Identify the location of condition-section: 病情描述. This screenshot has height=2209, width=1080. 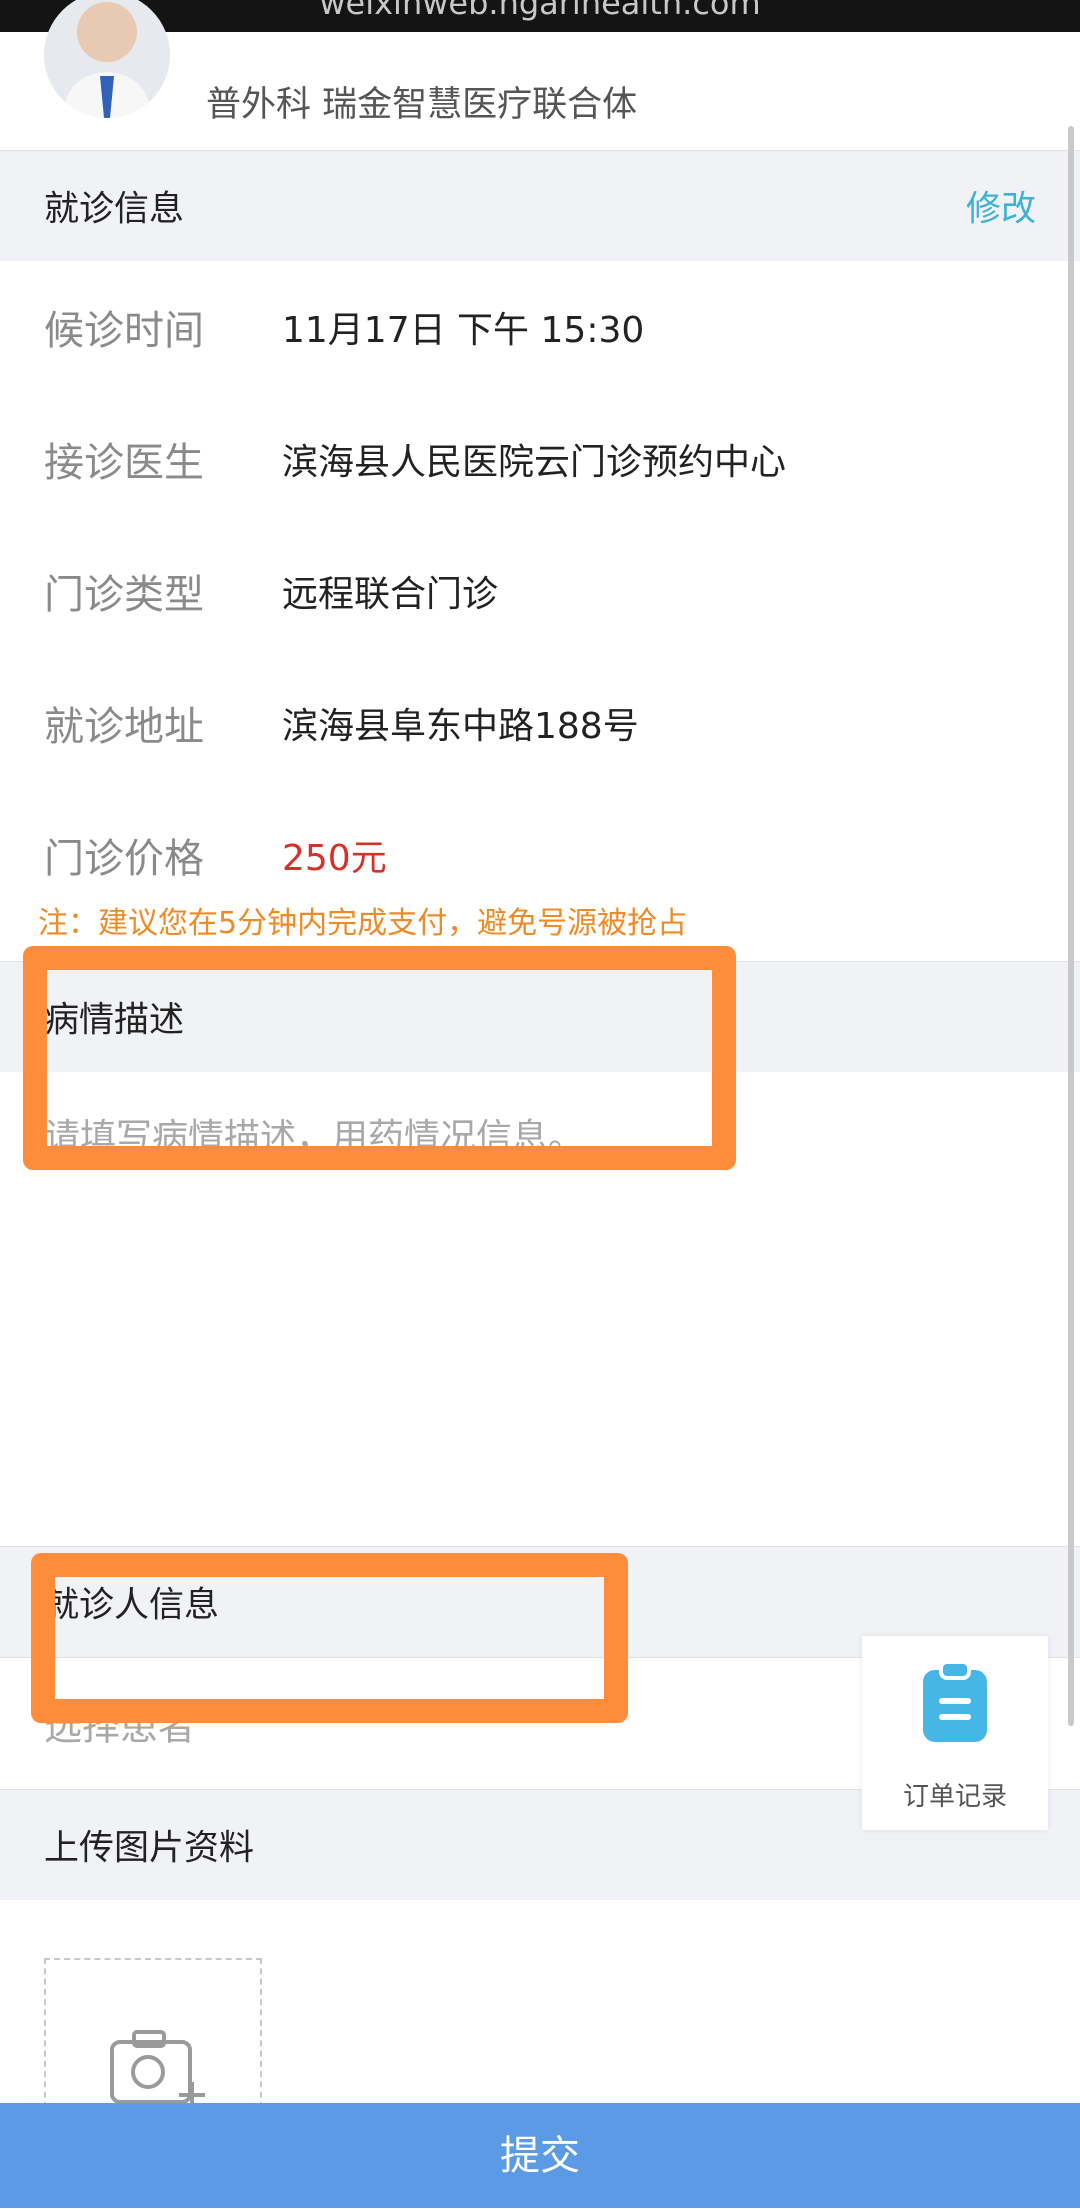
(540, 1017).